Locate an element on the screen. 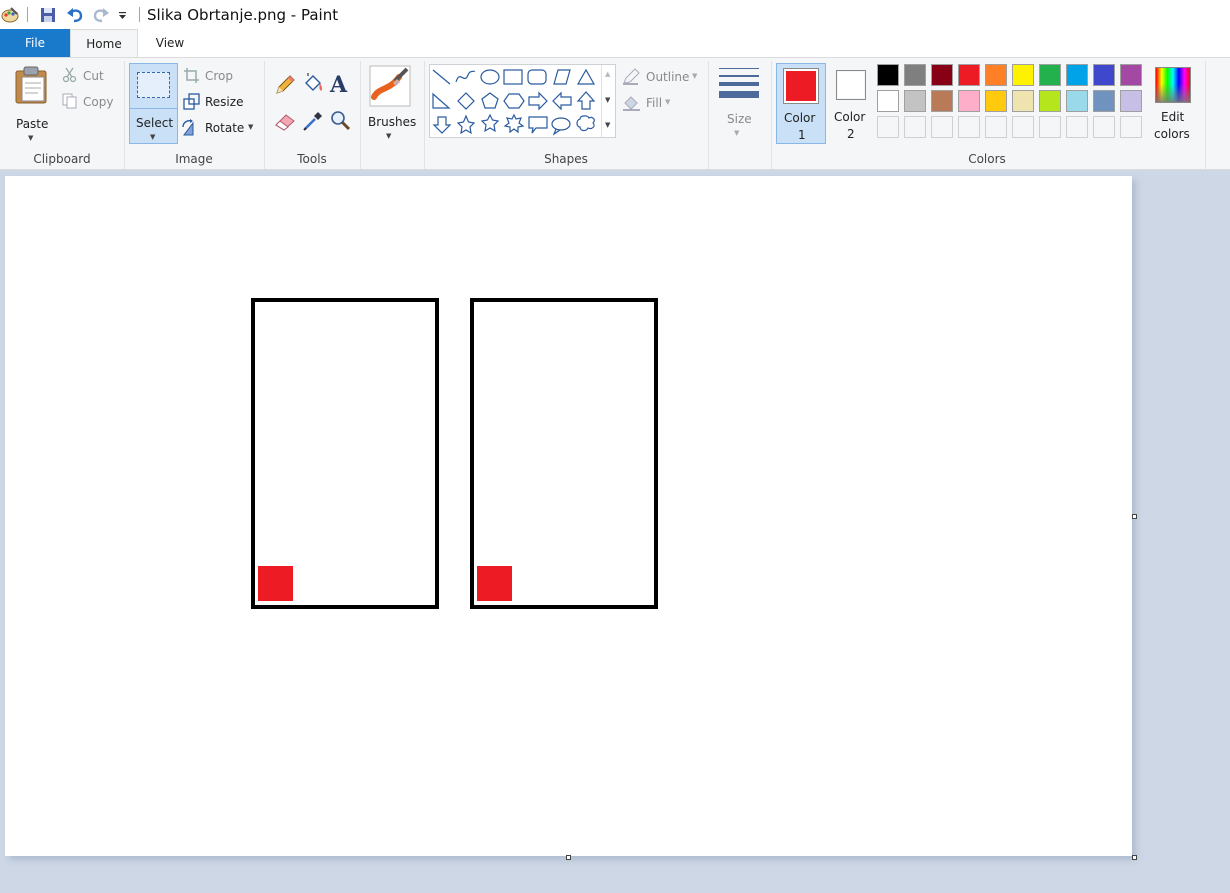 The image size is (1230, 893). brushes-button: Brushes ▼ is located at coordinates (391, 103).